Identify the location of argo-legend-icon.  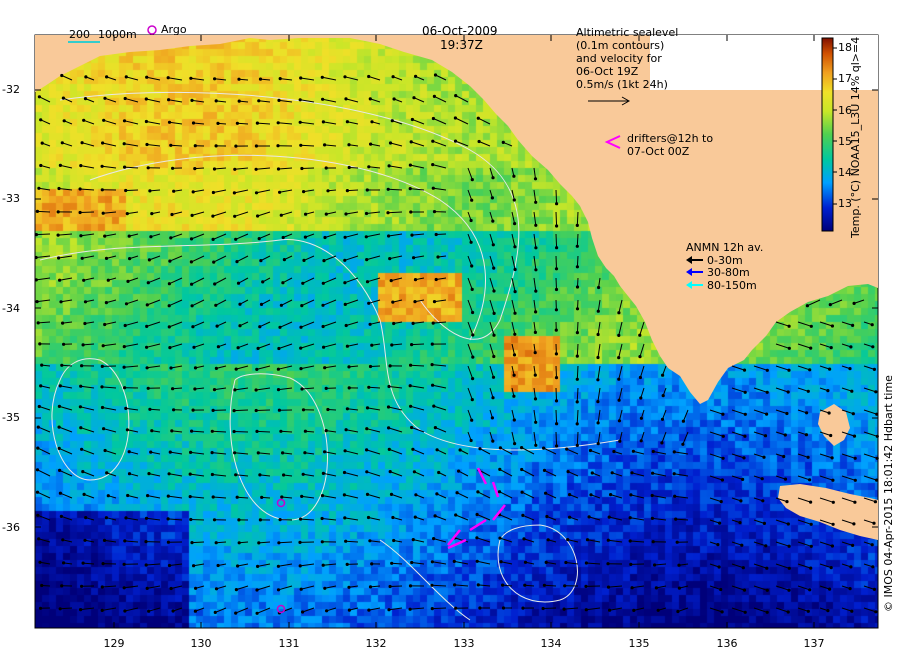
(152, 30).